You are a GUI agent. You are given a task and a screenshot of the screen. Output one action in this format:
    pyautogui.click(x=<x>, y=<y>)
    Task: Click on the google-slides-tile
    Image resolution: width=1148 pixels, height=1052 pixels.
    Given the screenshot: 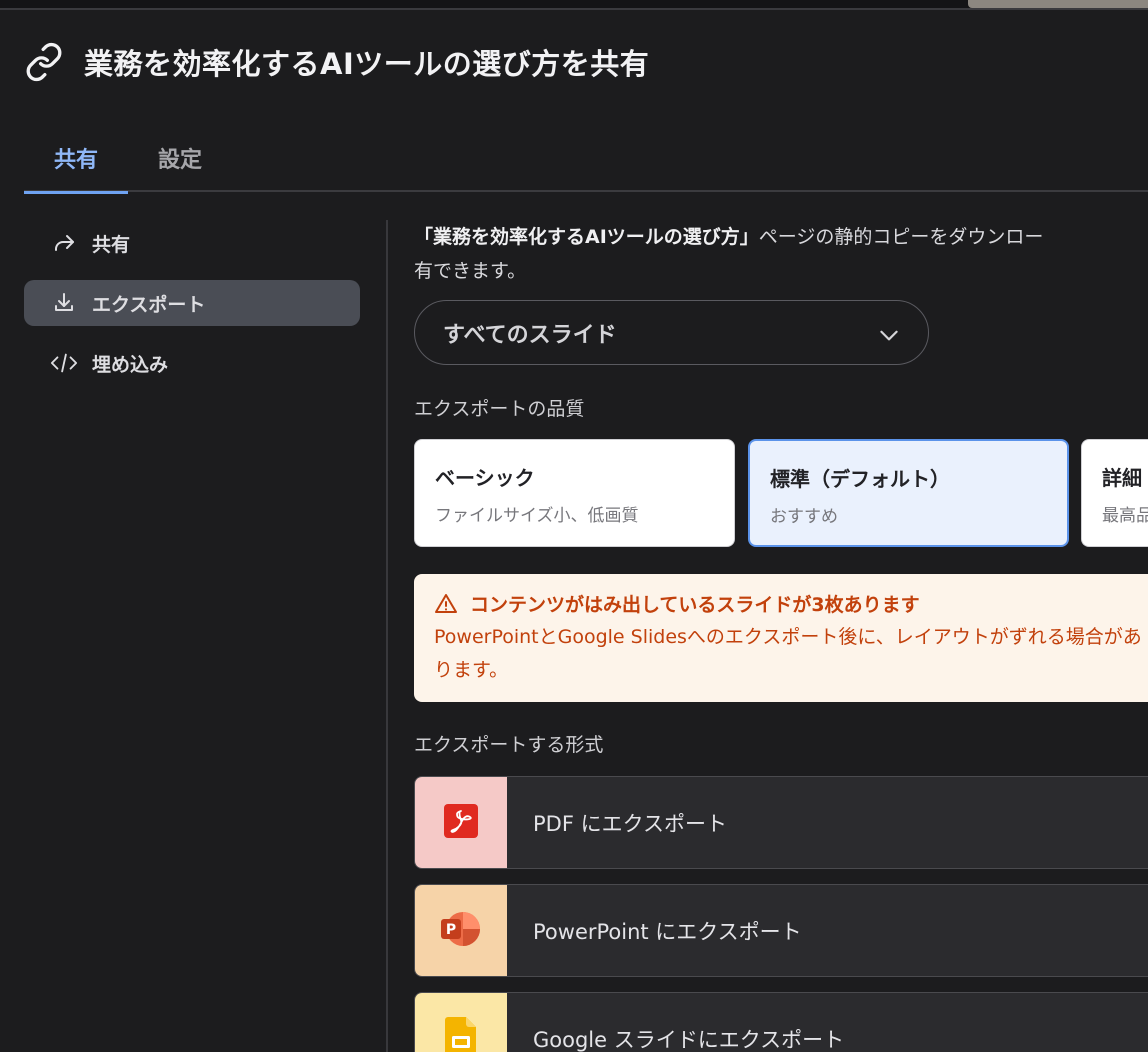 What is the action you would take?
    pyautogui.click(x=461, y=1022)
    